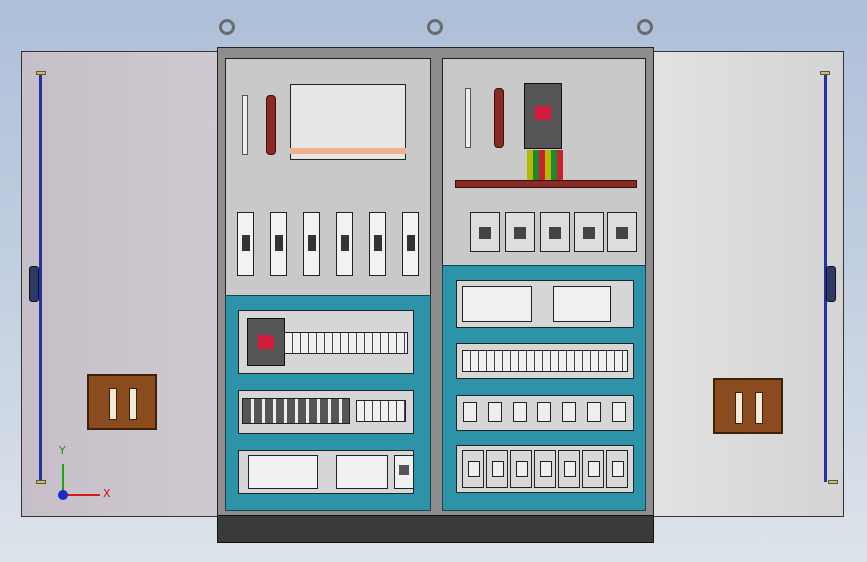 This screenshot has height=562, width=867. Describe the element at coordinates (545, 165) in the screenshot. I see `phase-cables` at that location.